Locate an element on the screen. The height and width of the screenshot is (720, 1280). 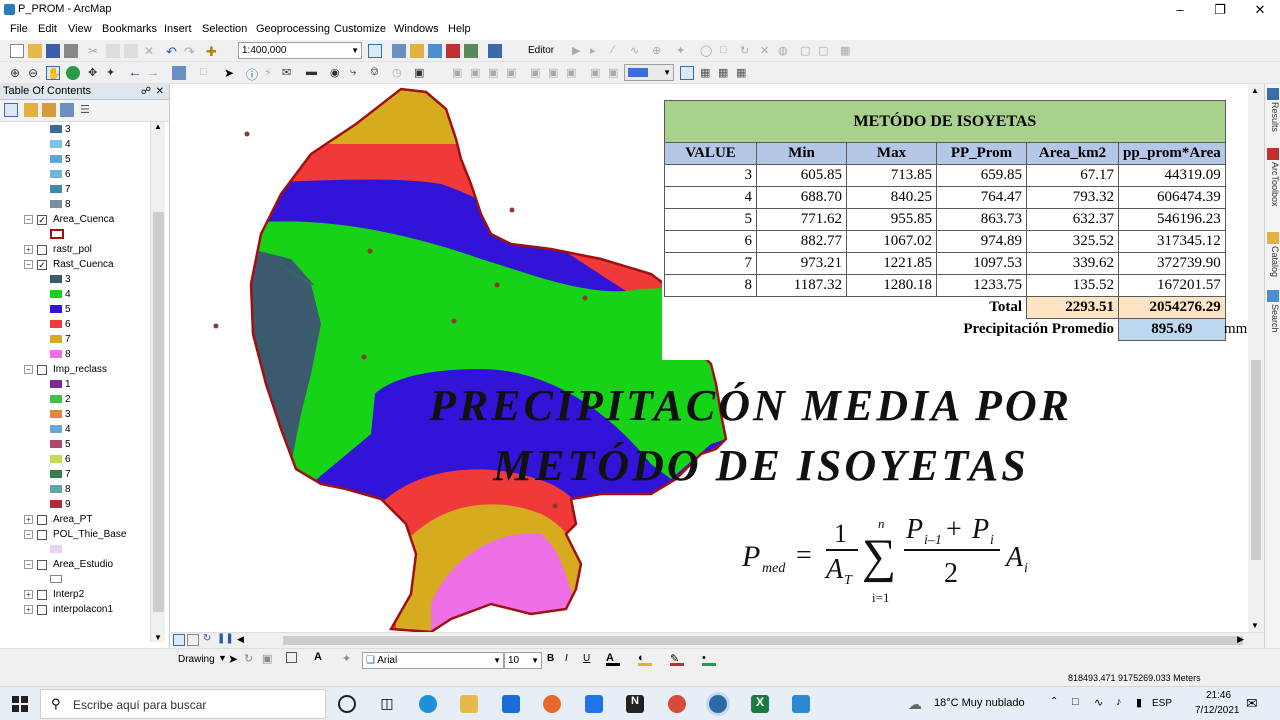
python-icon is located at coordinates (471, 51).